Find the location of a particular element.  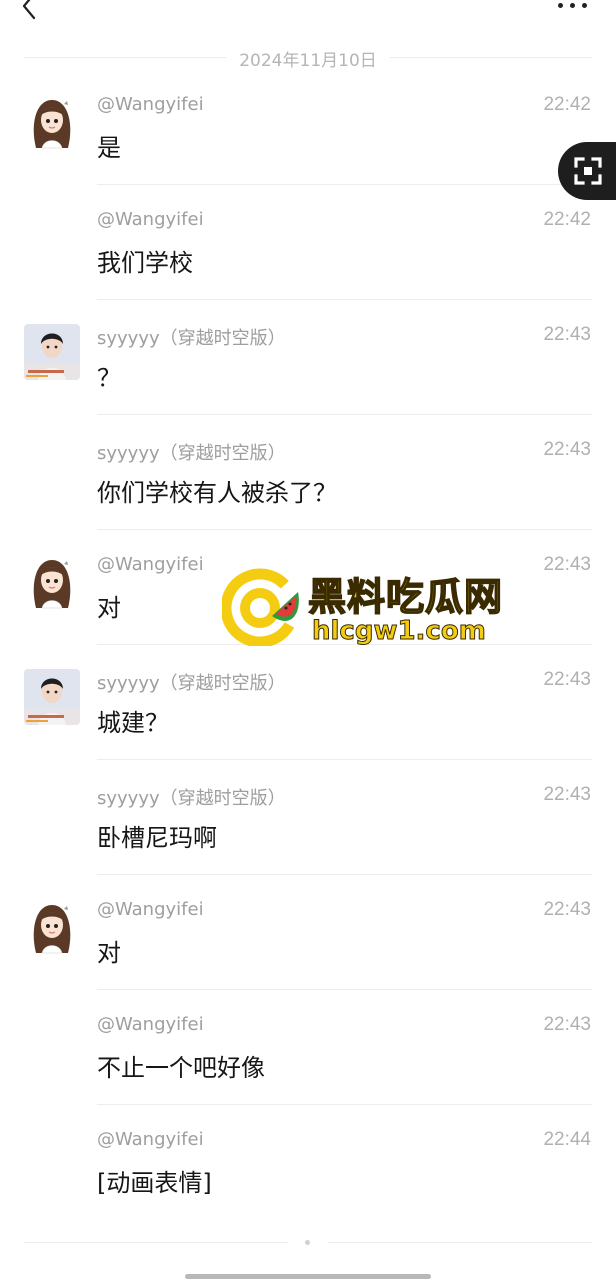

message-item: syyyyy（穿越时空版） 22:43 你们学校有人被杀了？ is located at coordinates (308, 472).